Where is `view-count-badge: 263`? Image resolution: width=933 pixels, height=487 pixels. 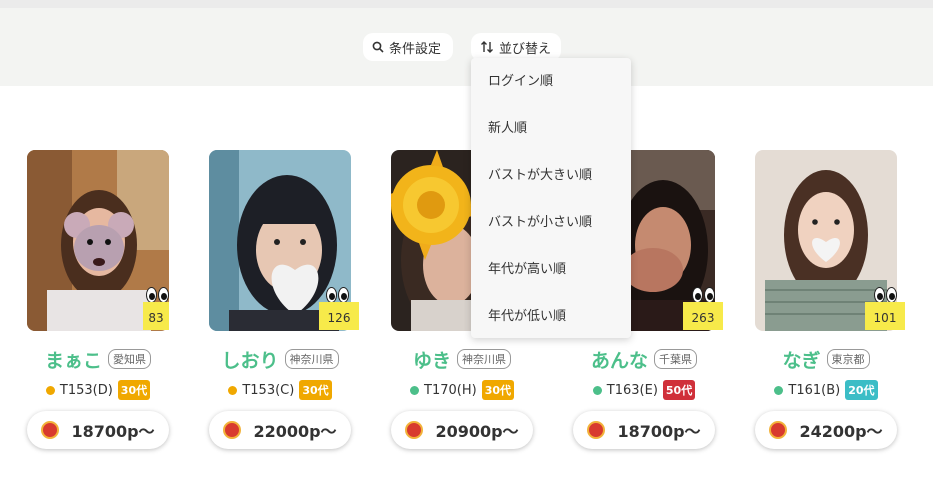 view-count-badge: 263 is located at coordinates (703, 316).